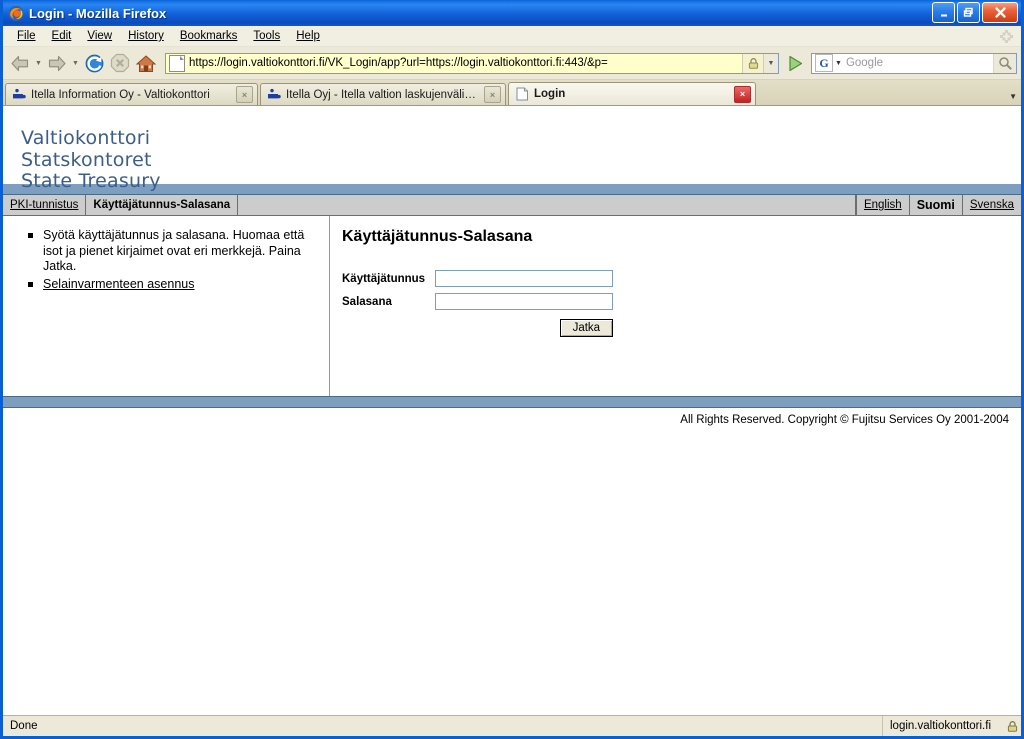  Describe the element at coordinates (824, 63) in the screenshot. I see `google-engine-icon: G` at that location.